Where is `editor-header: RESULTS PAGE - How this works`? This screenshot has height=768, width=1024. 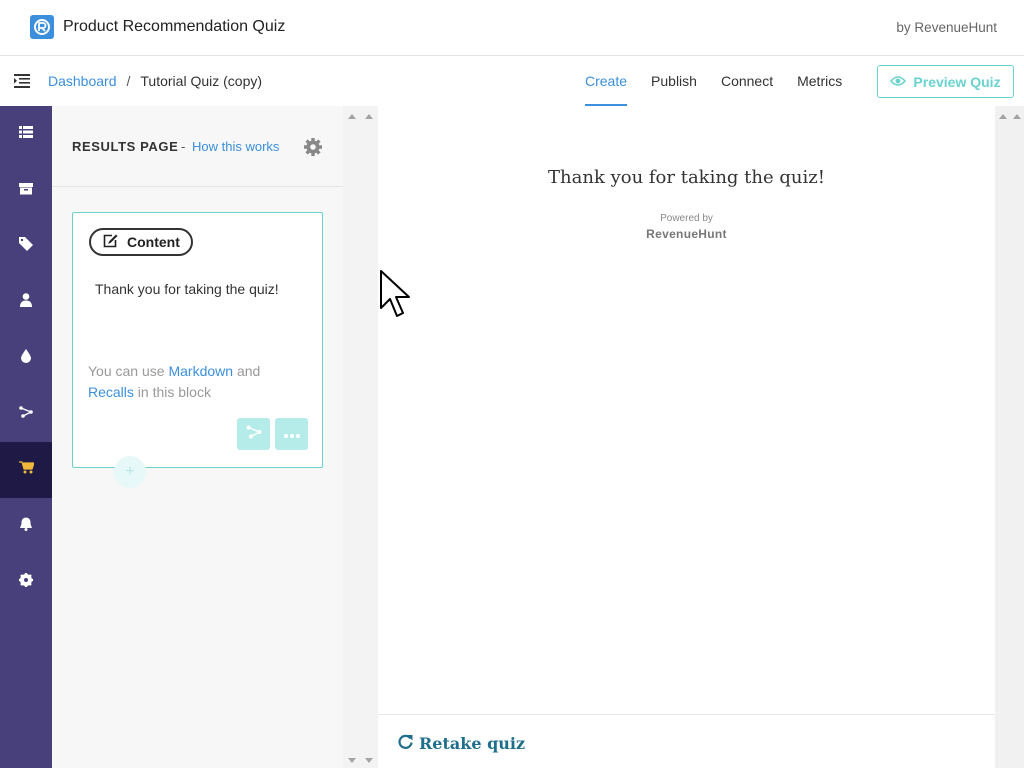 editor-header: RESULTS PAGE - How this works is located at coordinates (197, 146).